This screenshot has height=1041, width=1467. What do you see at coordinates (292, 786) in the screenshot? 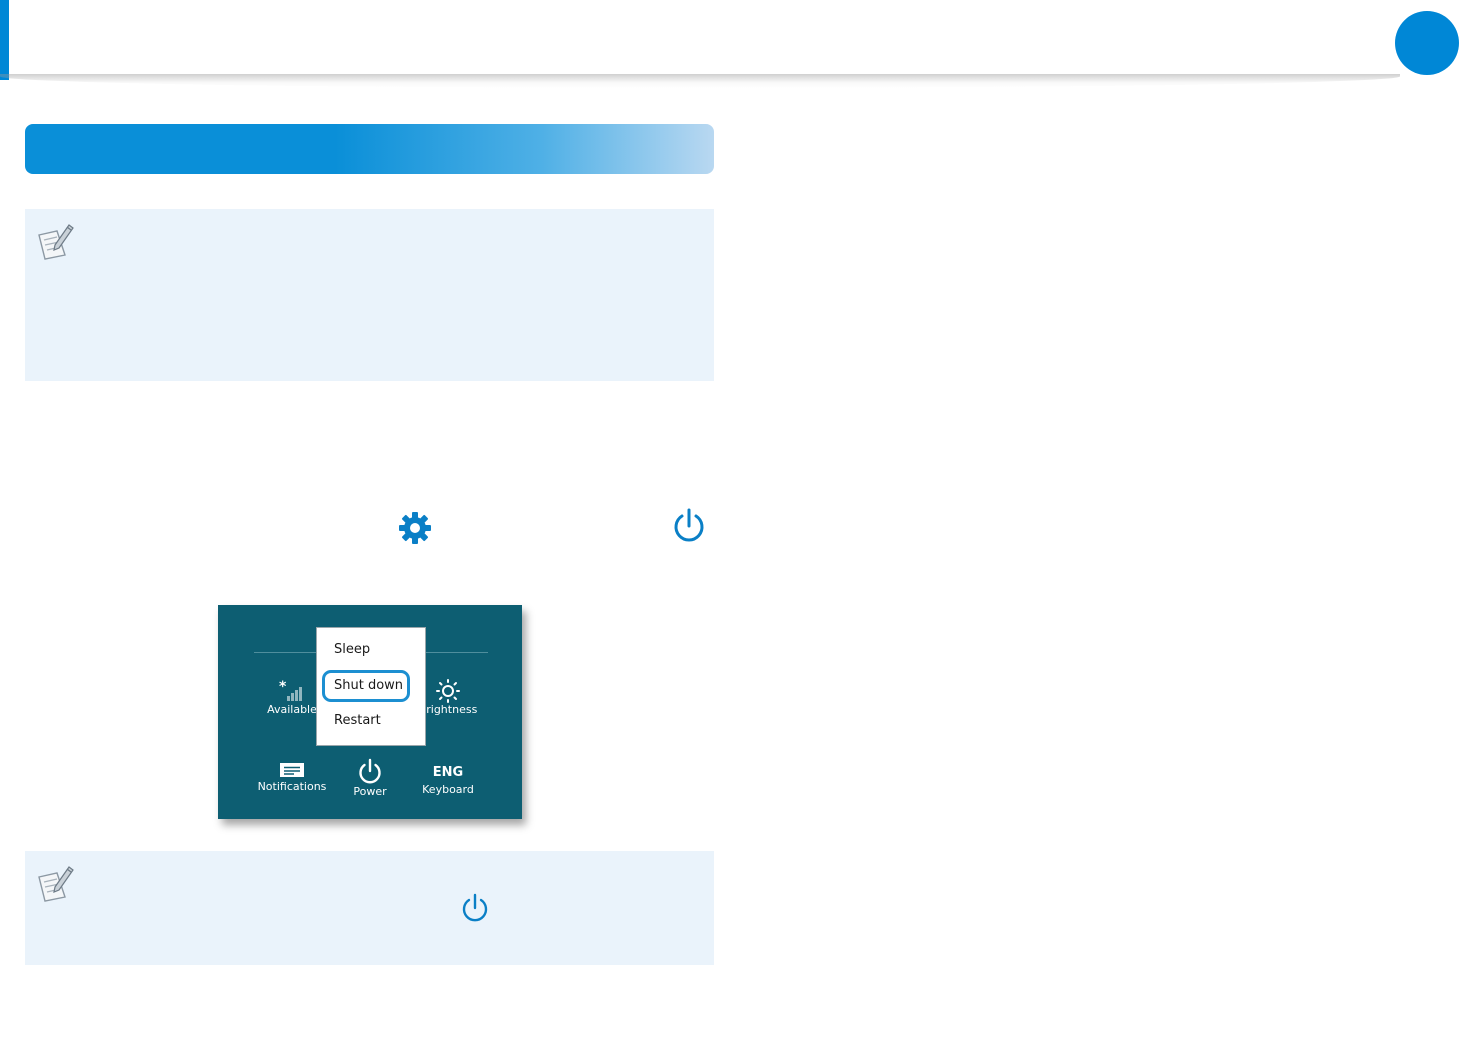
I see `tile-label-notifications: Notifications` at bounding box center [292, 786].